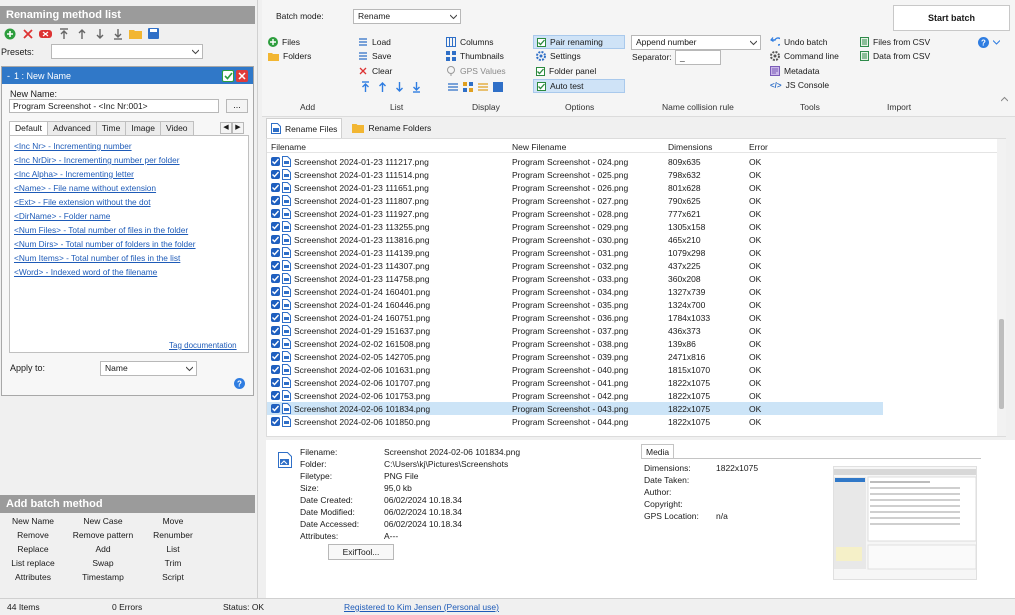  What do you see at coordinates (143, 128) in the screenshot?
I see `tab-image: Image` at bounding box center [143, 128].